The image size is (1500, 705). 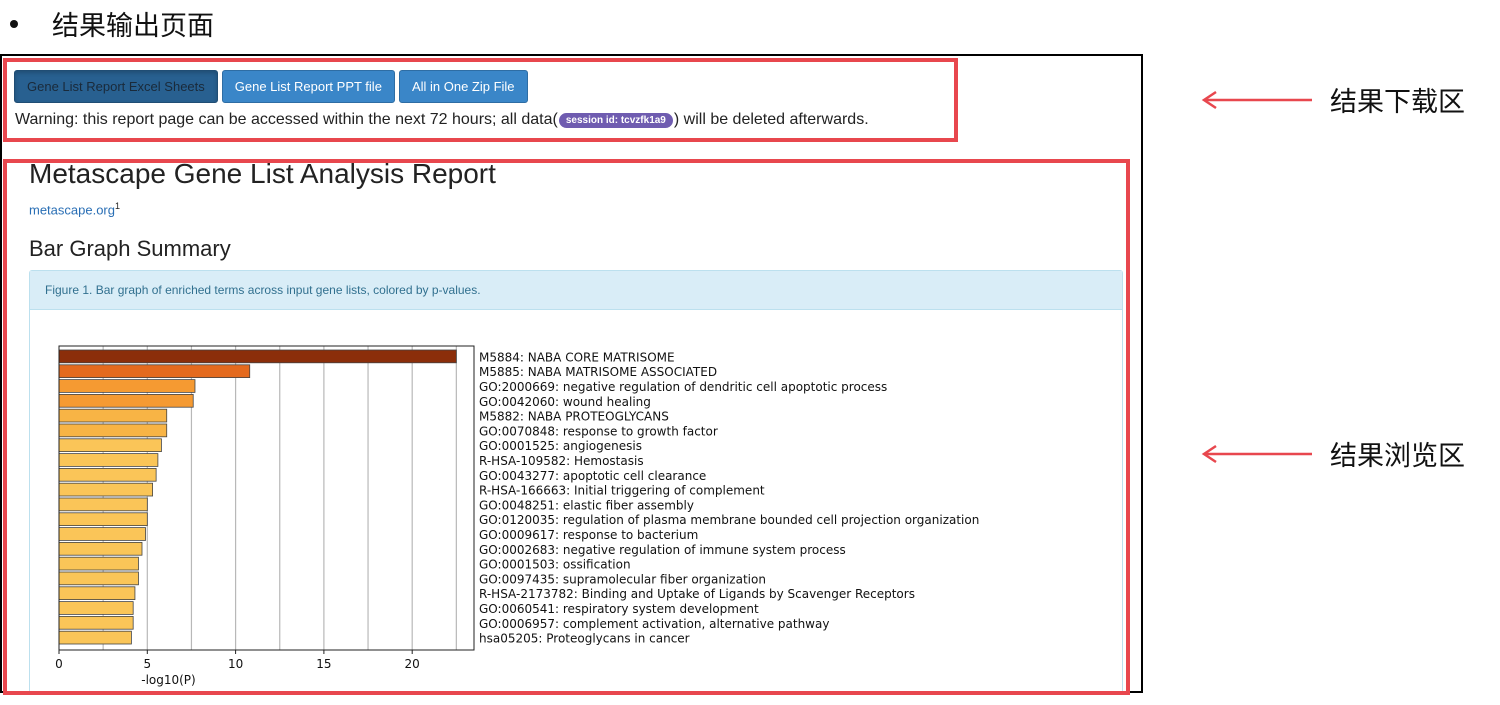 I want to click on download-area-annotation: 结果下载区, so click(x=1332, y=99).